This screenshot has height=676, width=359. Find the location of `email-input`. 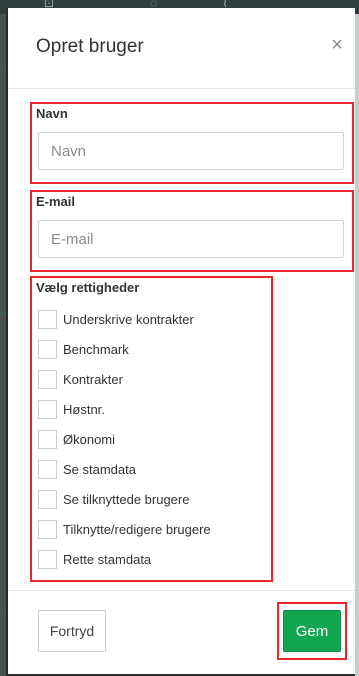

email-input is located at coordinates (191, 239).